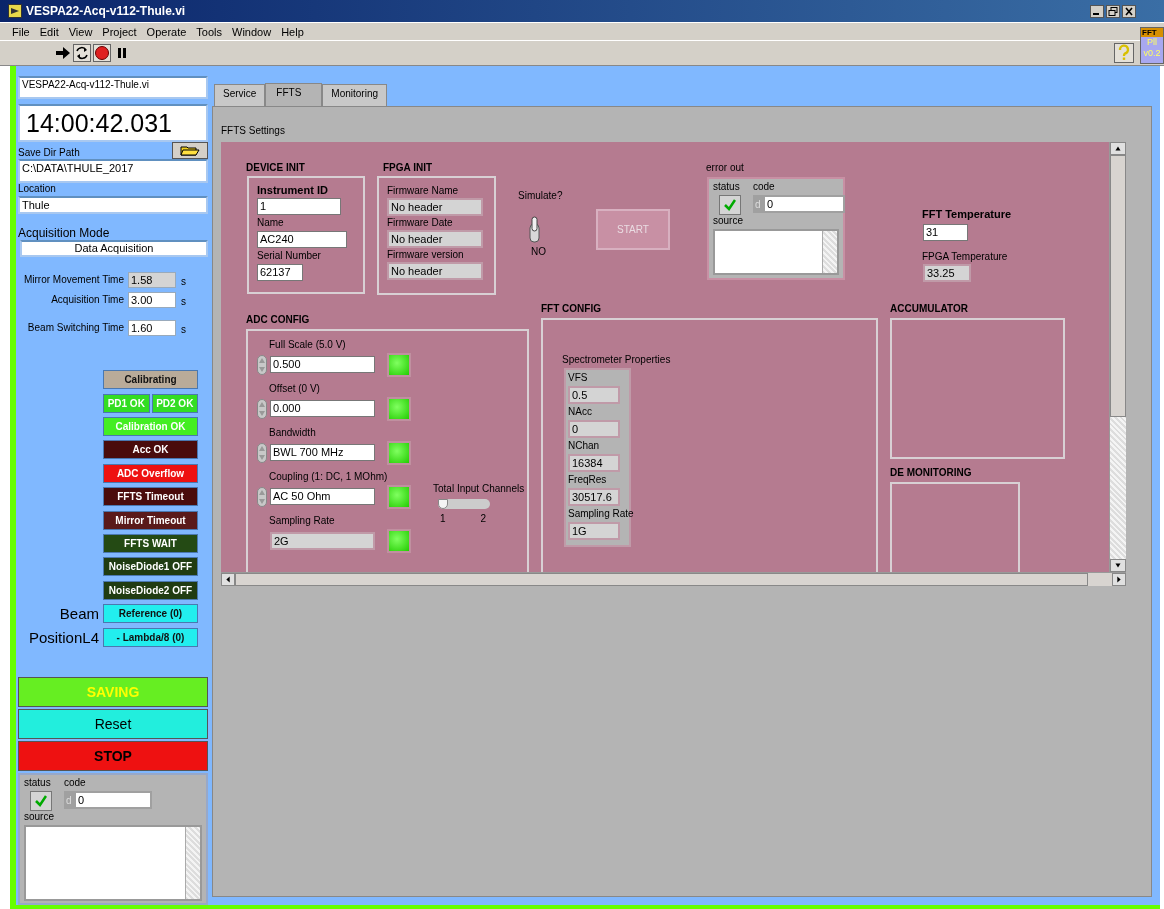 Image resolution: width=1164 pixels, height=909 pixels. What do you see at coordinates (209, 31) in the screenshot?
I see `menu-item: Tools` at bounding box center [209, 31].